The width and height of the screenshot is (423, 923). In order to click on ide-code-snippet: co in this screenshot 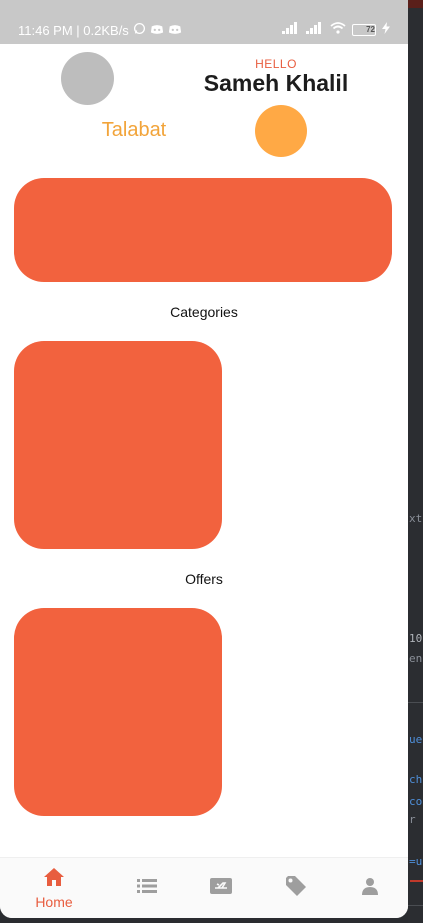, I will do `click(416, 801)`.